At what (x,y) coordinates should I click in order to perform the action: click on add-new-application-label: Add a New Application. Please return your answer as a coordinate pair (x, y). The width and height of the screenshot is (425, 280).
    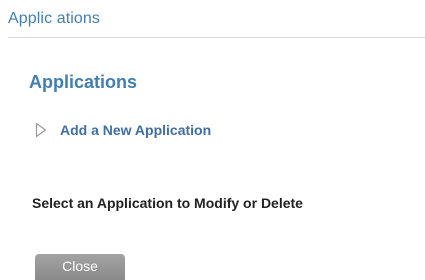
    Looking at the image, I should click on (136, 130).